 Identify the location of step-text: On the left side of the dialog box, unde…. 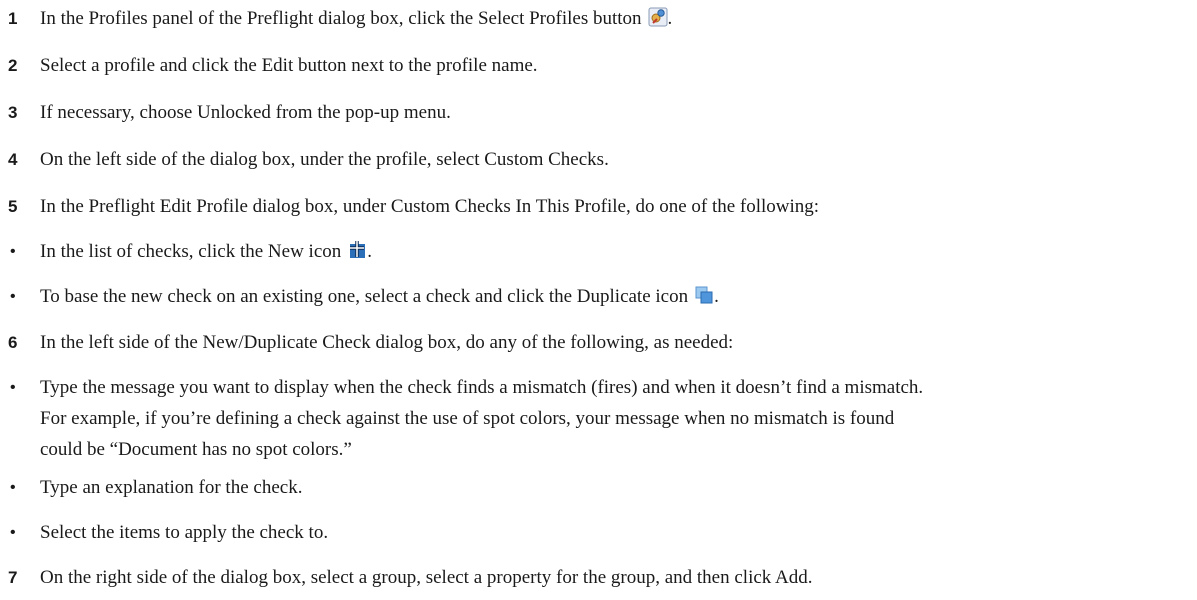
(324, 159).